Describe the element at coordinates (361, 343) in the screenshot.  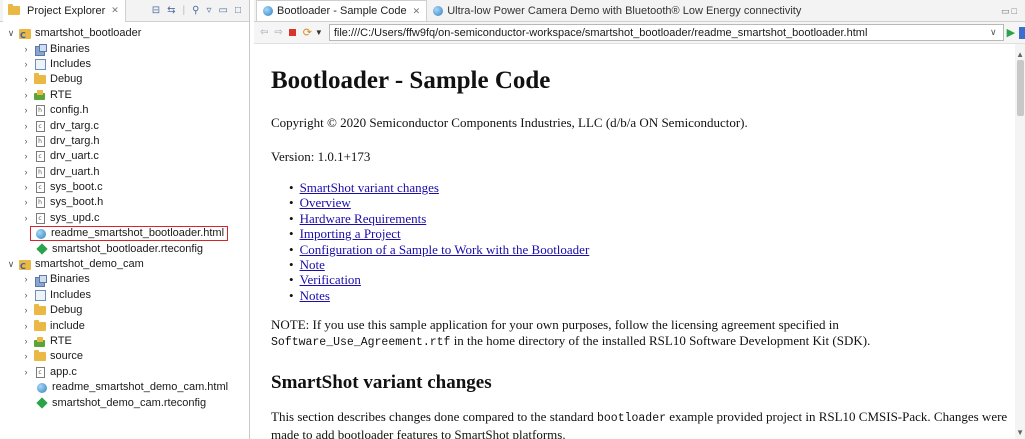
I see `license-file-code: Software_Use_Agreement.rtf` at that location.